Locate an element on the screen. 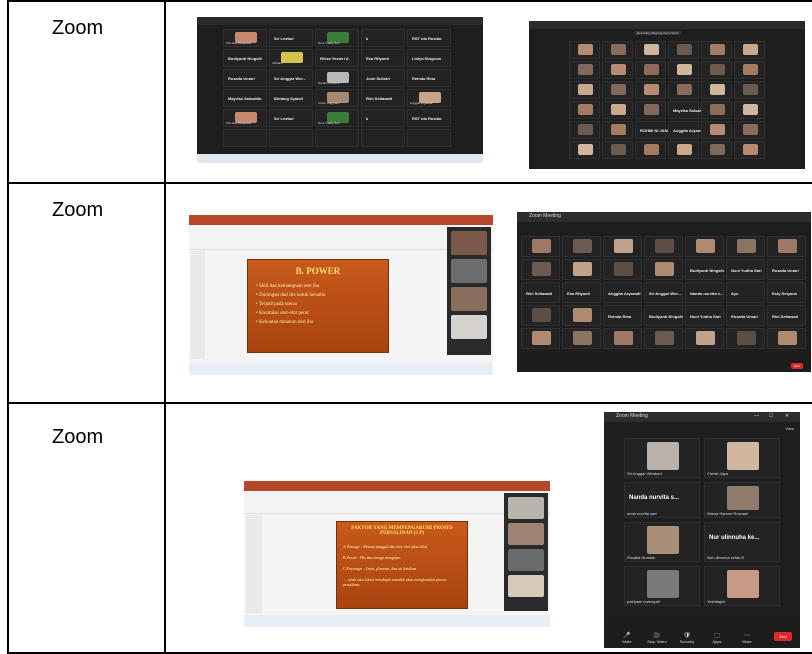 Image resolution: width=812 pixels, height=654 pixels. toolbar-more-button: ⋯ More is located at coordinates (747, 638).